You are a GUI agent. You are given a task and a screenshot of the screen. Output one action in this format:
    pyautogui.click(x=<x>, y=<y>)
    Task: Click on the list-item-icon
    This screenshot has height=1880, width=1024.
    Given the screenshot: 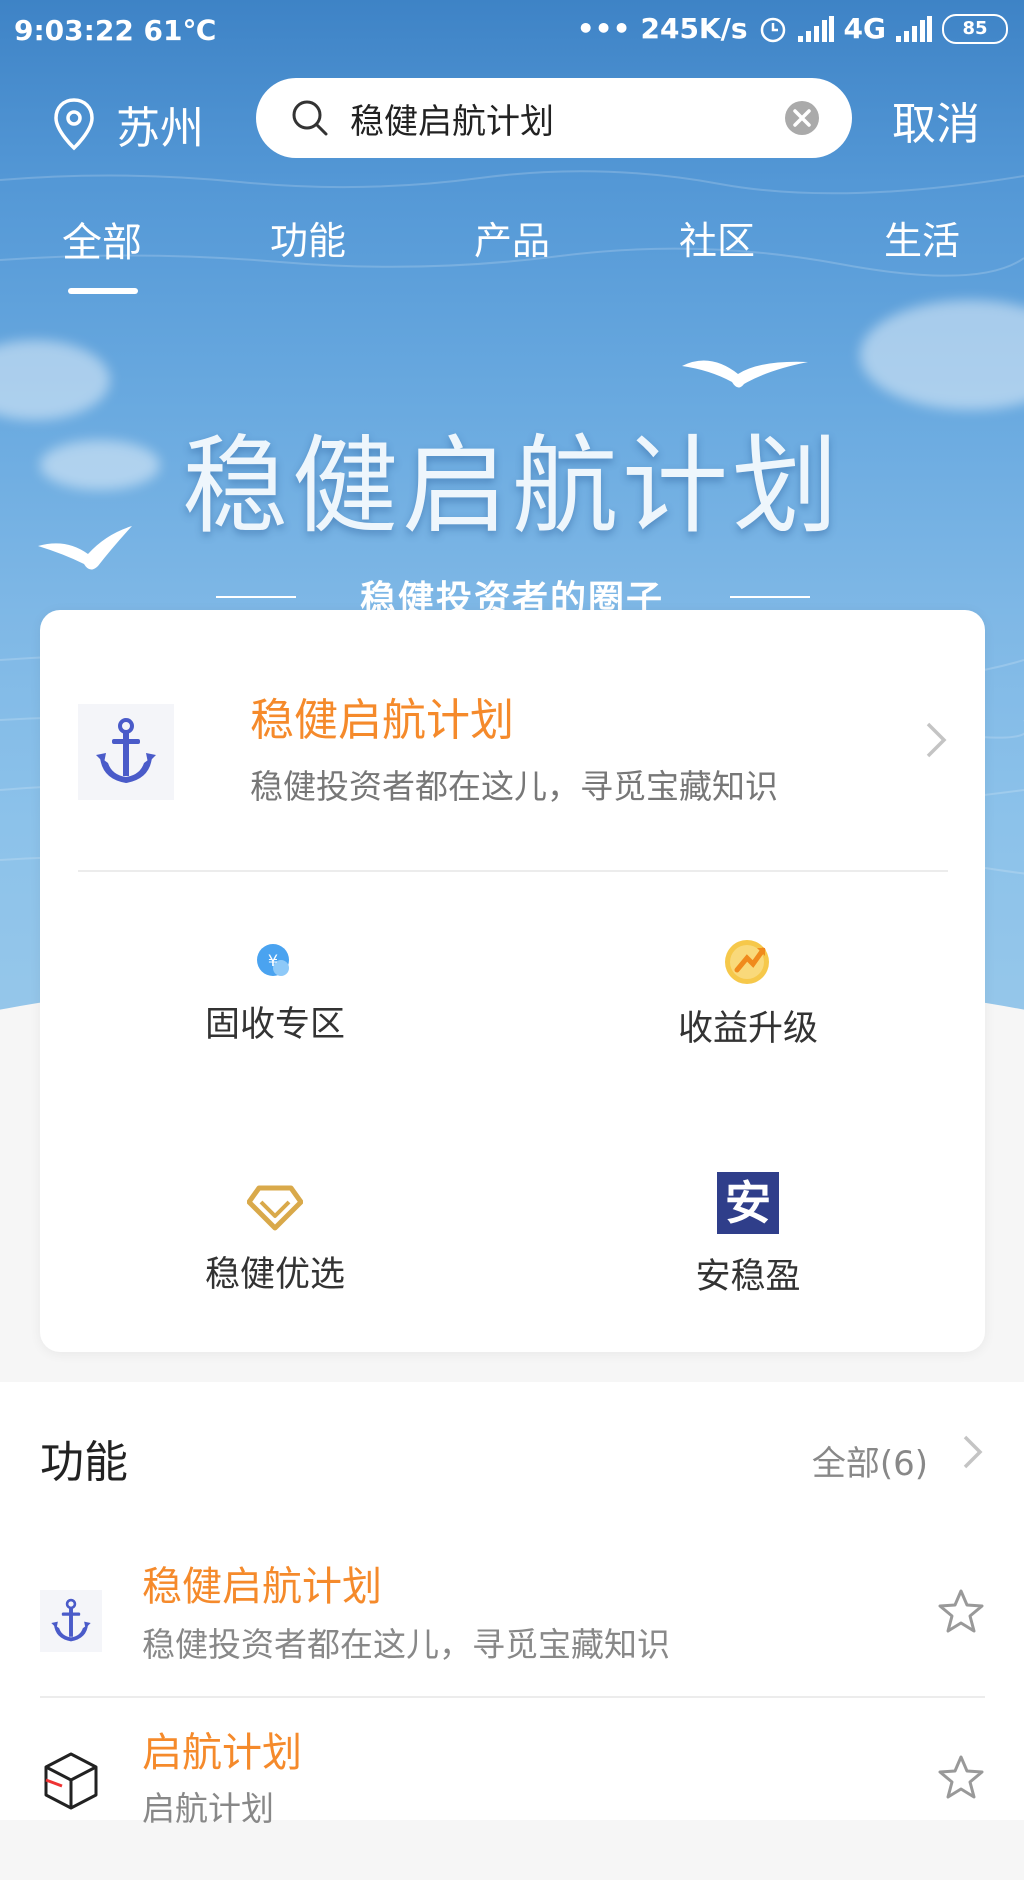 What is the action you would take?
    pyautogui.click(x=71, y=1621)
    